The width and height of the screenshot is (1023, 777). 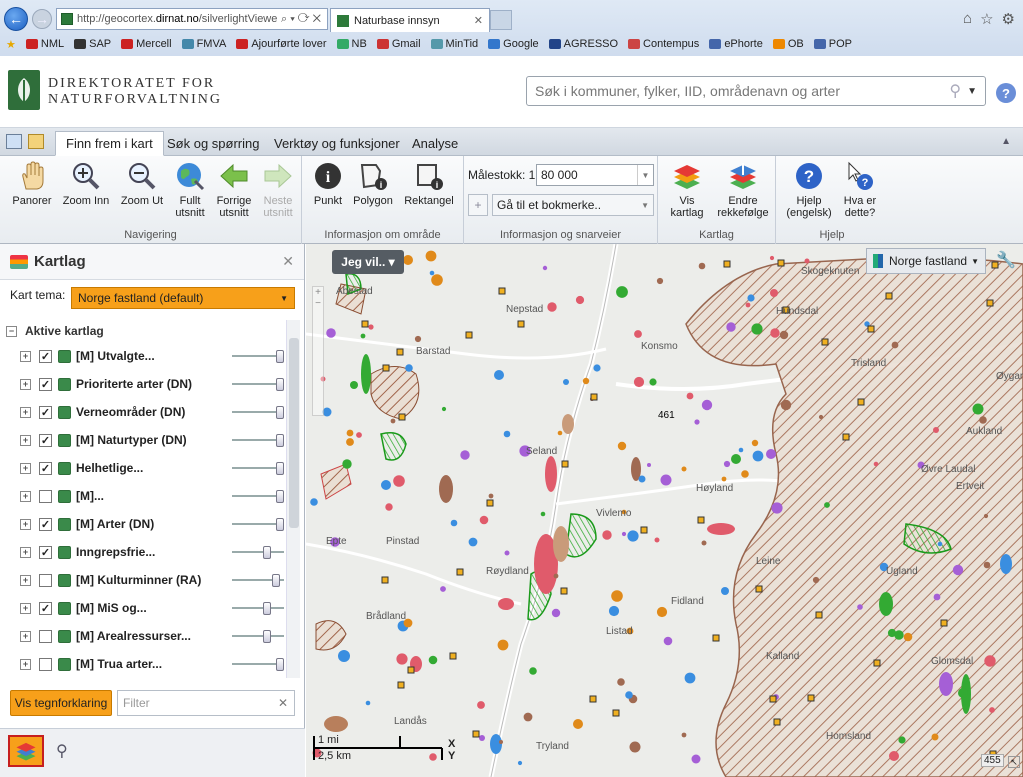 What do you see at coordinates (234, 189) in the screenshot?
I see `prev-extent-button: Forrige utsnitt` at bounding box center [234, 189].